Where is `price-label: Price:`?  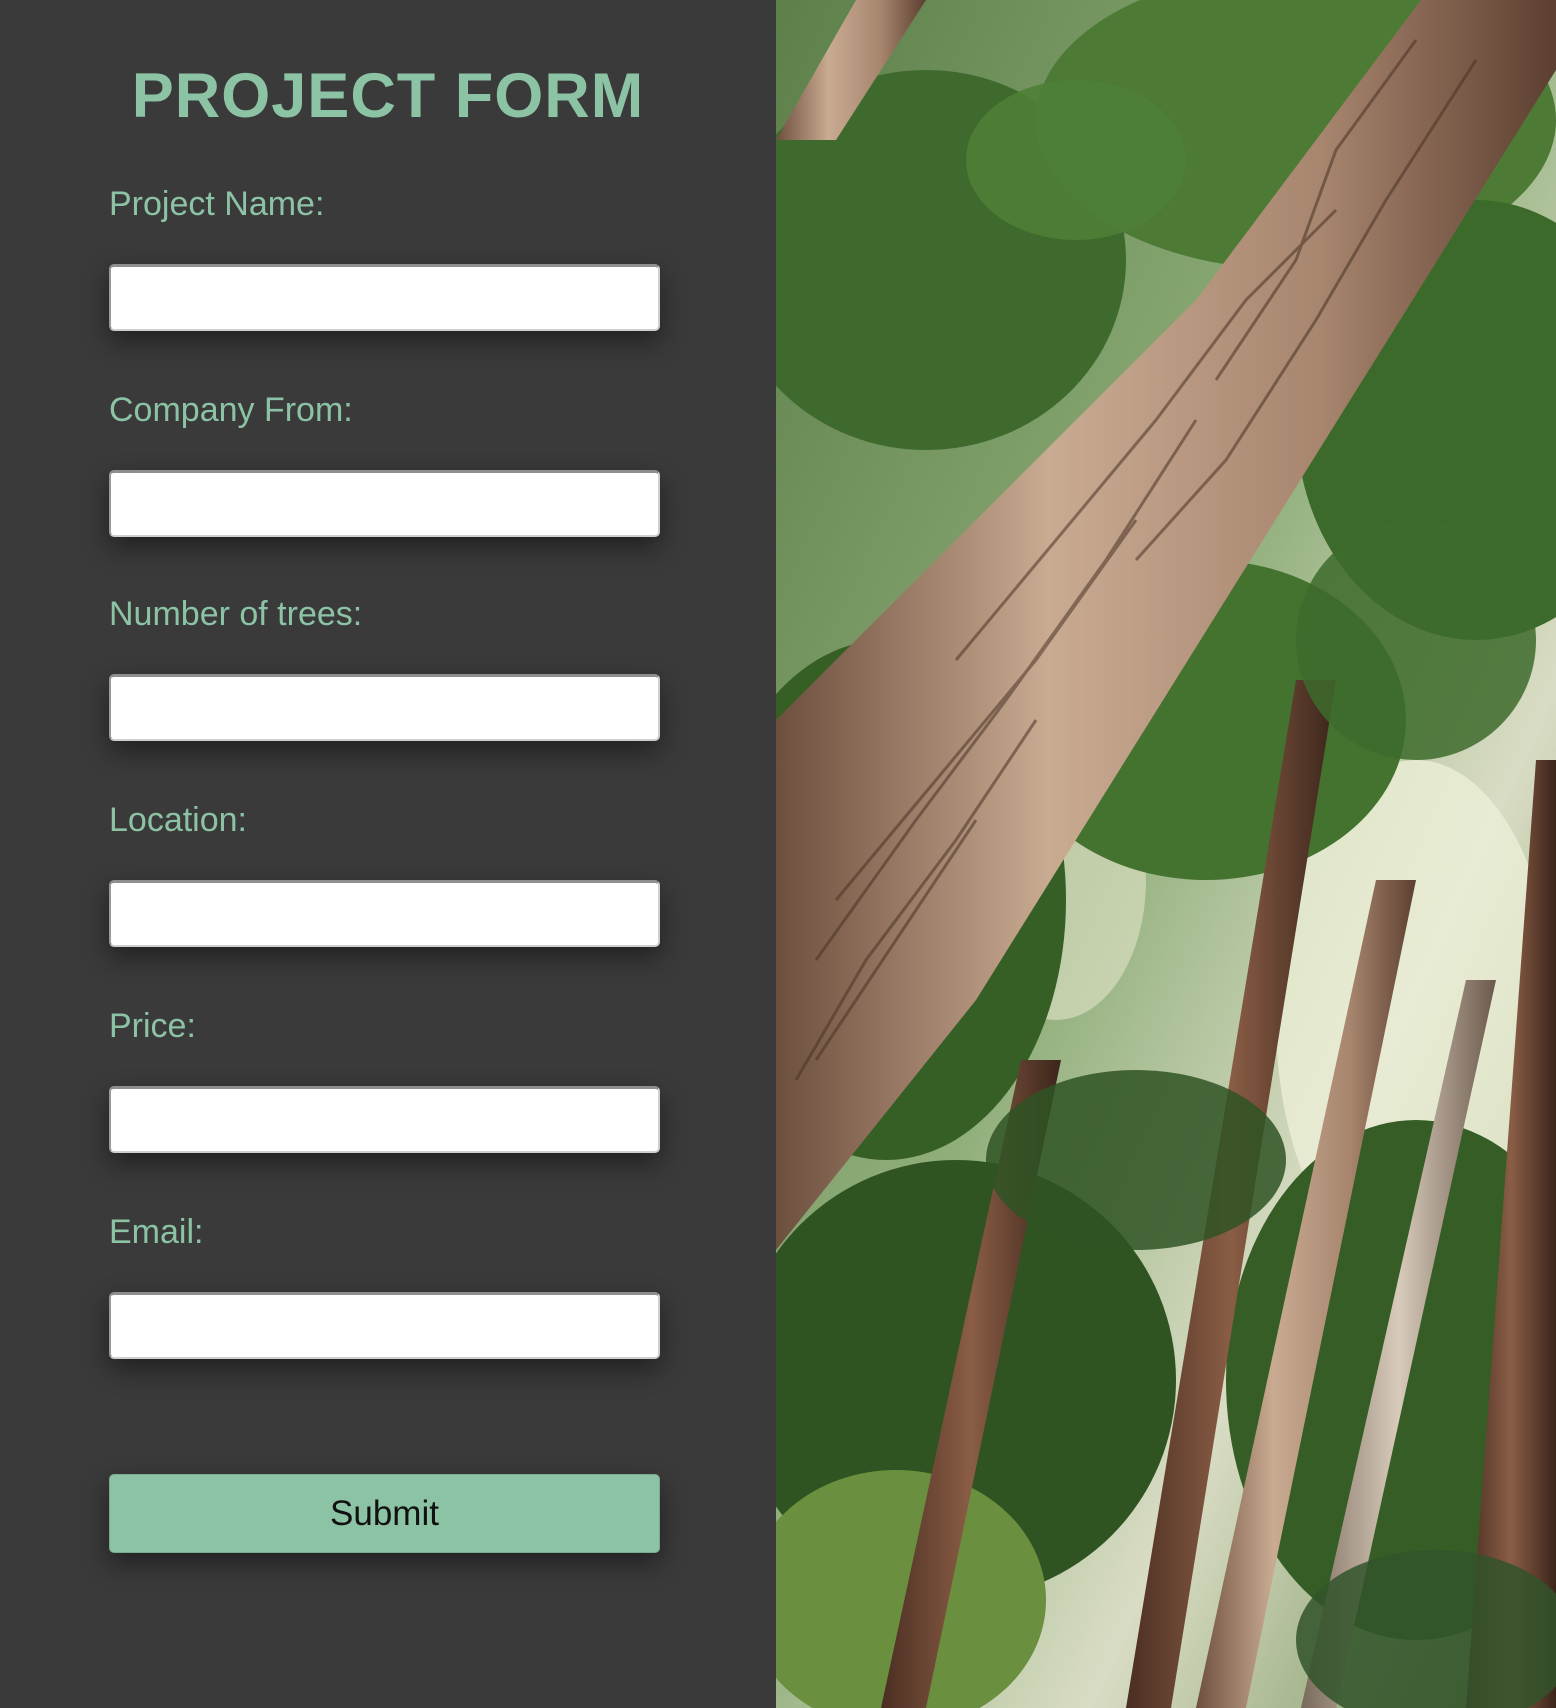 price-label: Price: is located at coordinates (152, 1026).